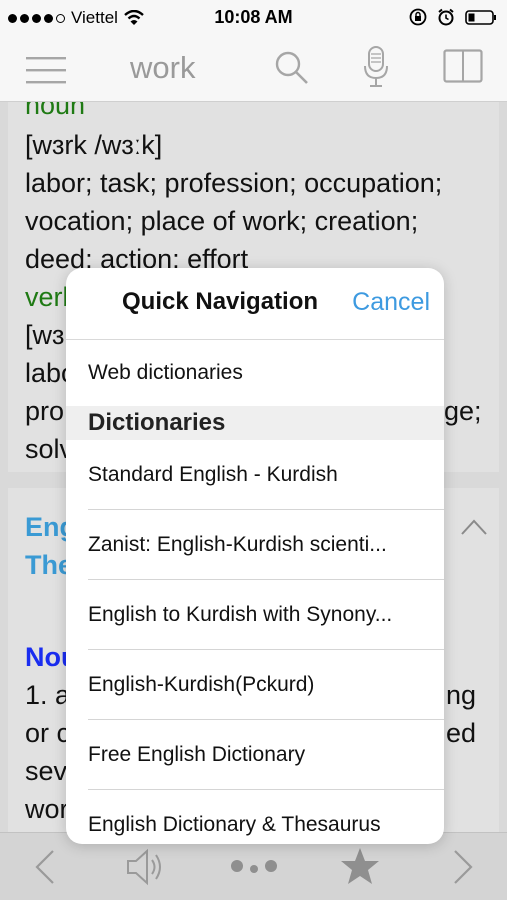  I want to click on more-icon, so click(254, 866).